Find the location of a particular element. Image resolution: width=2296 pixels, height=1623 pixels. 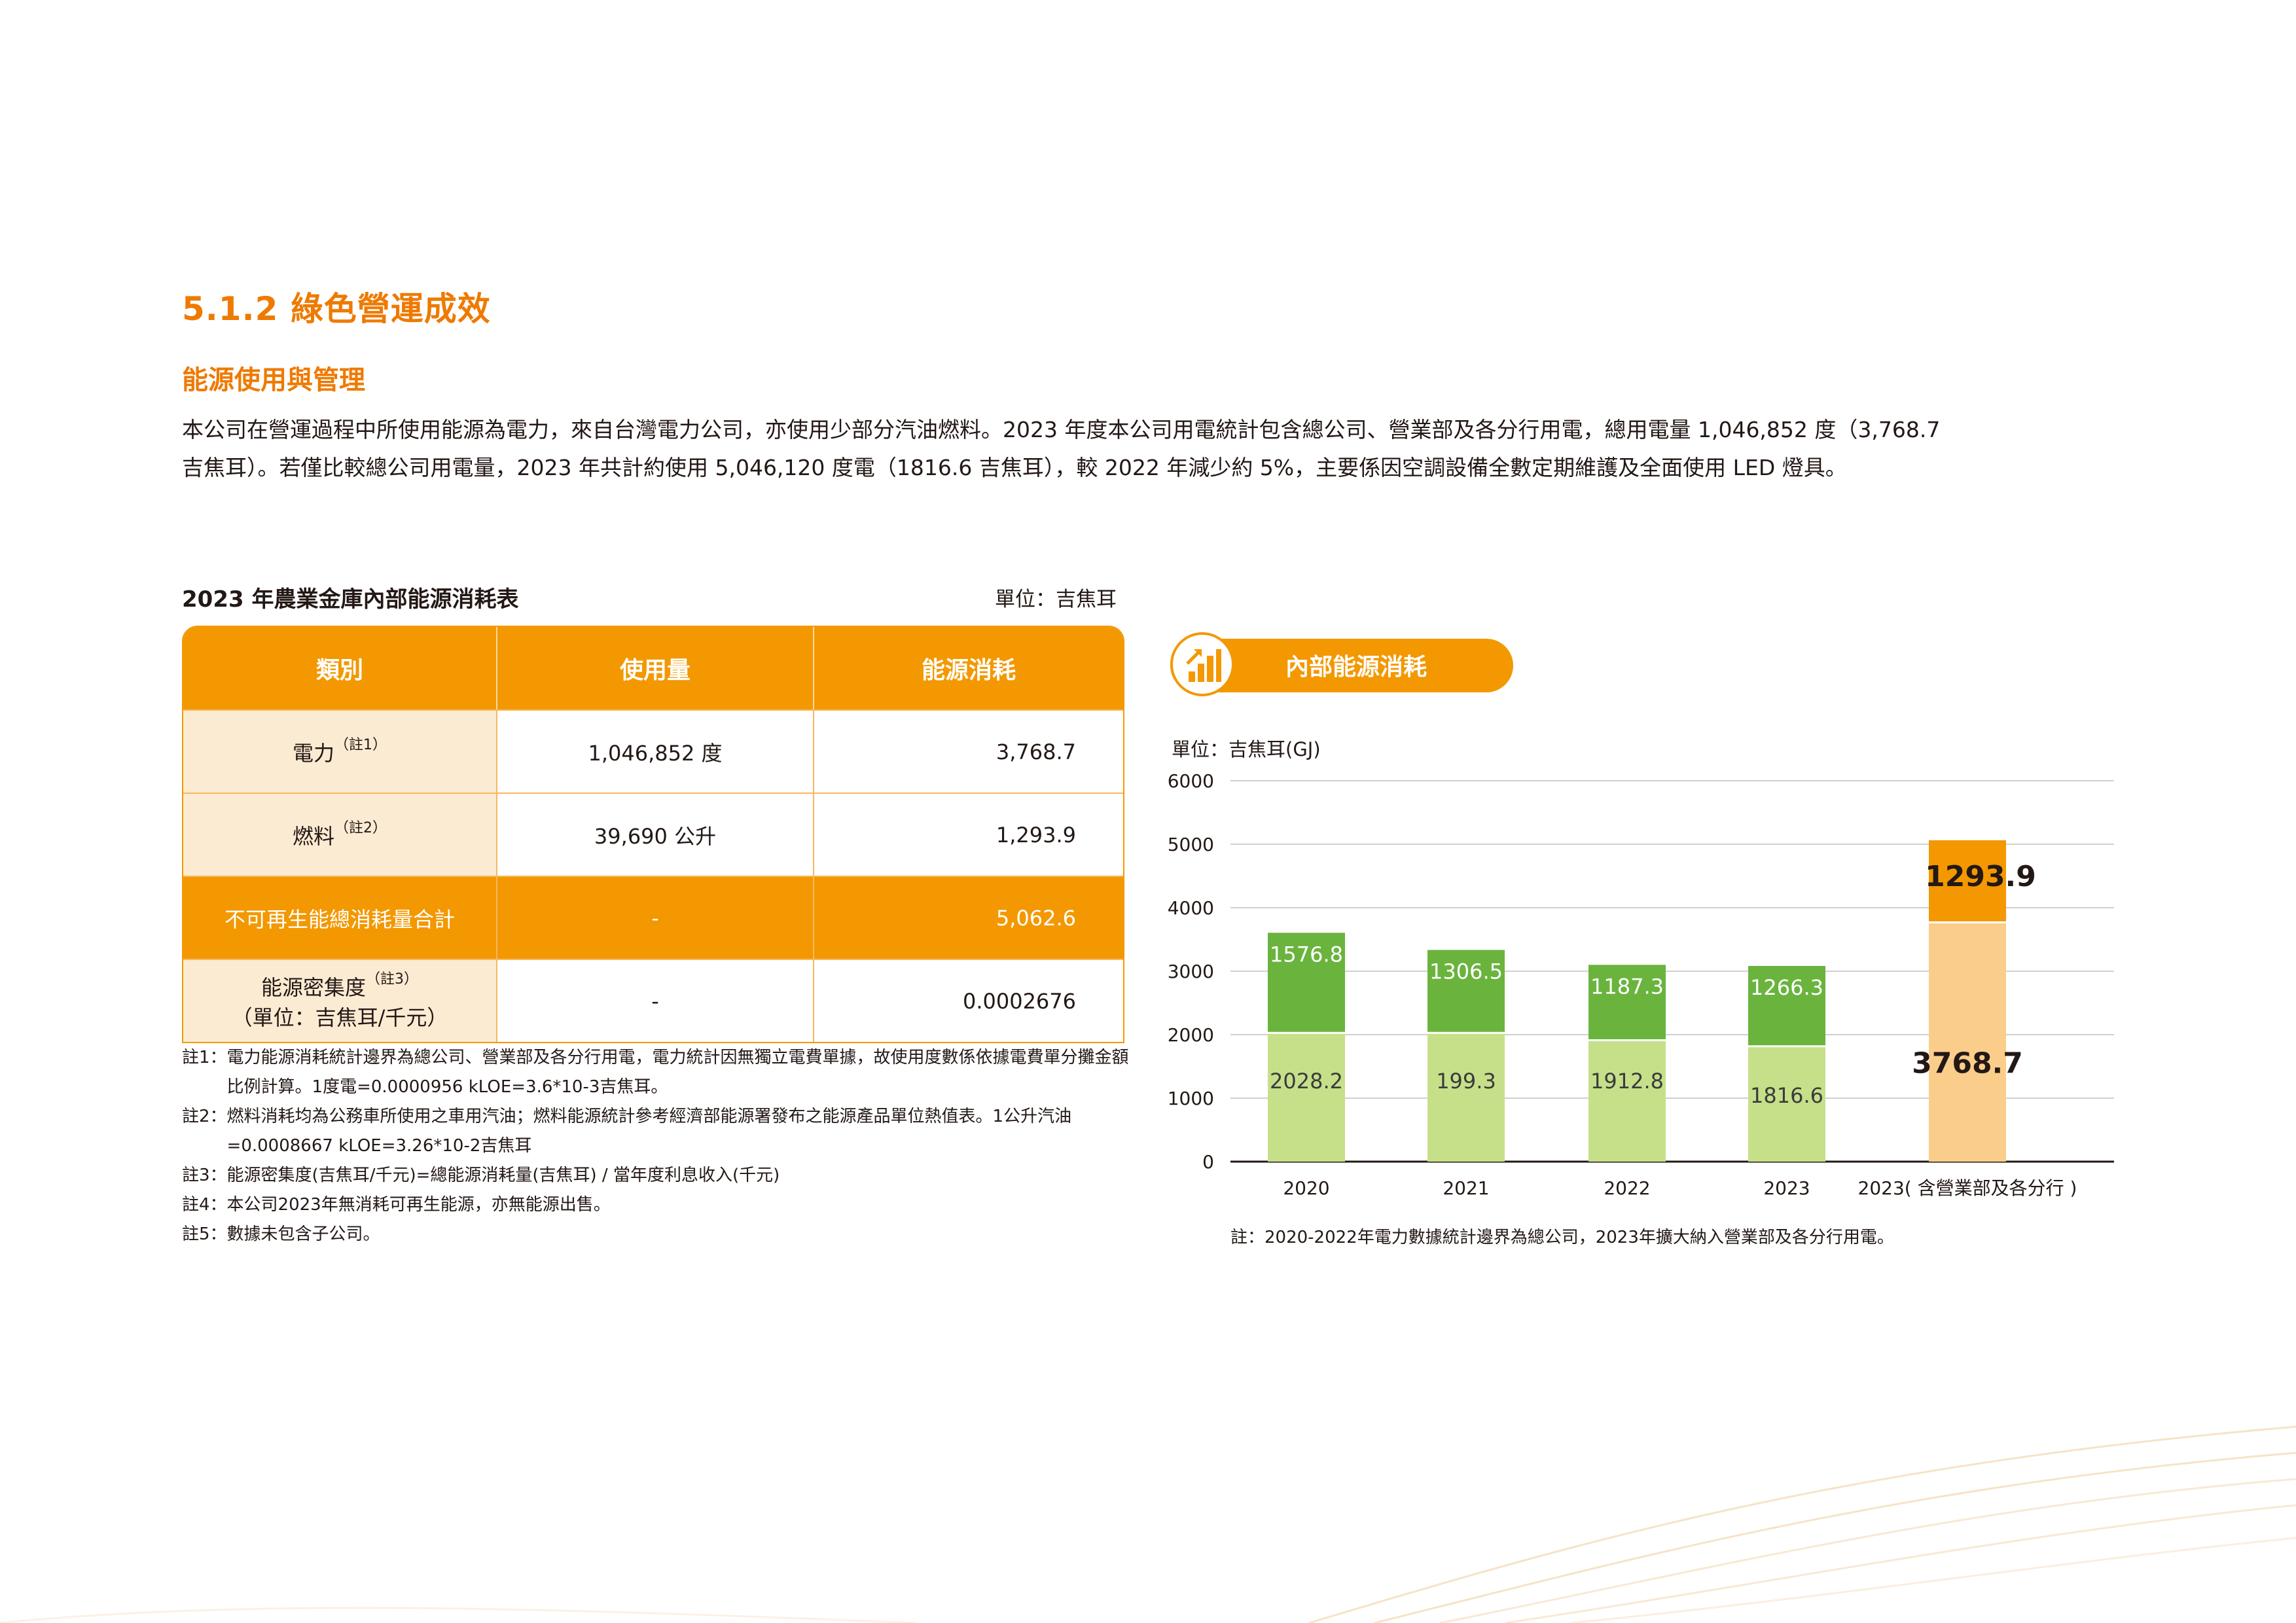

x-tick-label: 2022 is located at coordinates (1627, 1188).